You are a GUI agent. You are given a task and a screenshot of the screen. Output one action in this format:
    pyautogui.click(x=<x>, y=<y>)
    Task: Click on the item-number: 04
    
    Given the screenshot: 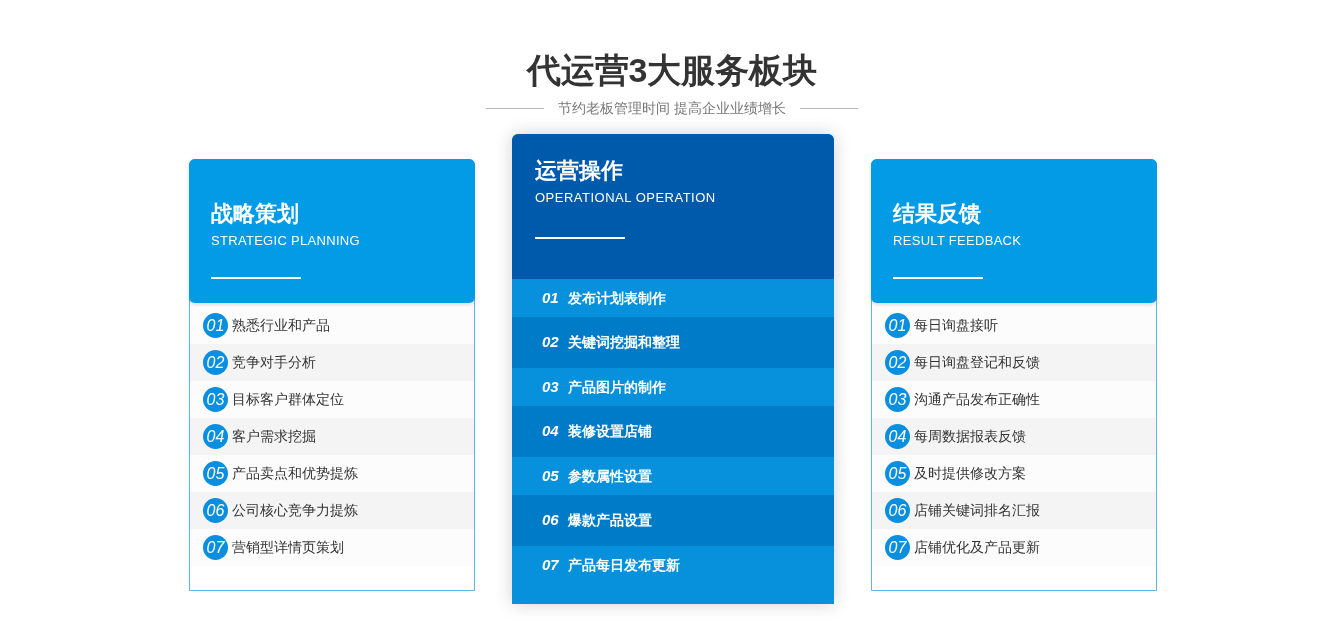 What is the action you would take?
    pyautogui.click(x=550, y=431)
    